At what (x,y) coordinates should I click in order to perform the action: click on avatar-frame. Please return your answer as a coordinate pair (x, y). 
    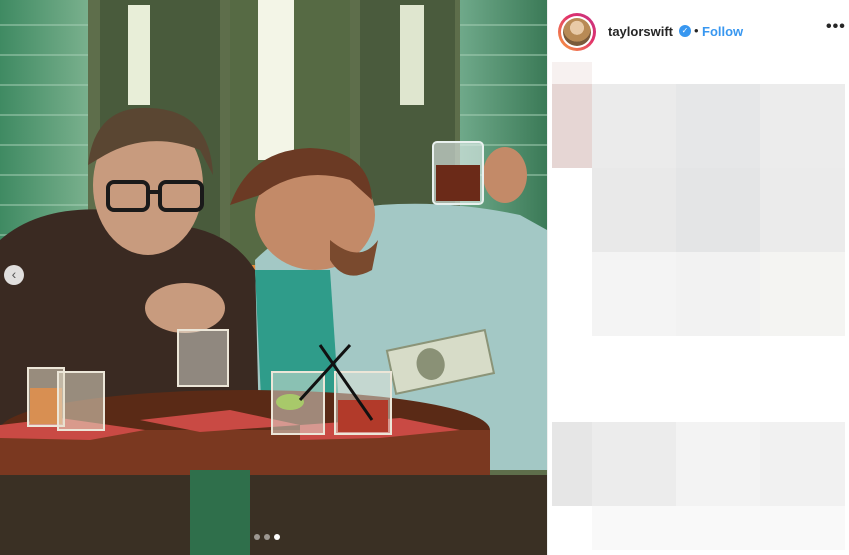
    Looking at the image, I should click on (577, 32).